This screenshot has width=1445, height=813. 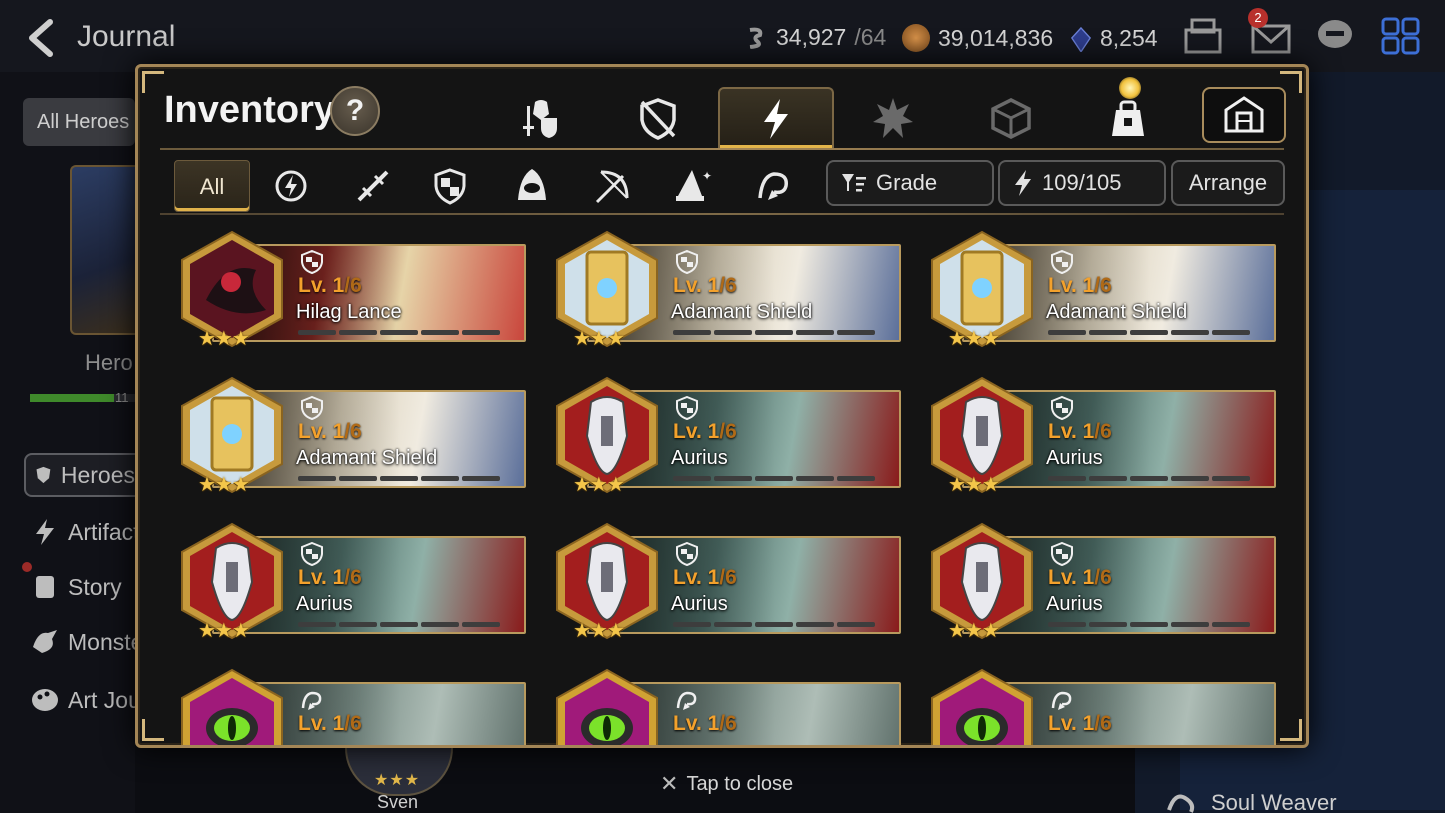 I want to click on filter-ranger-icon, so click(x=613, y=186).